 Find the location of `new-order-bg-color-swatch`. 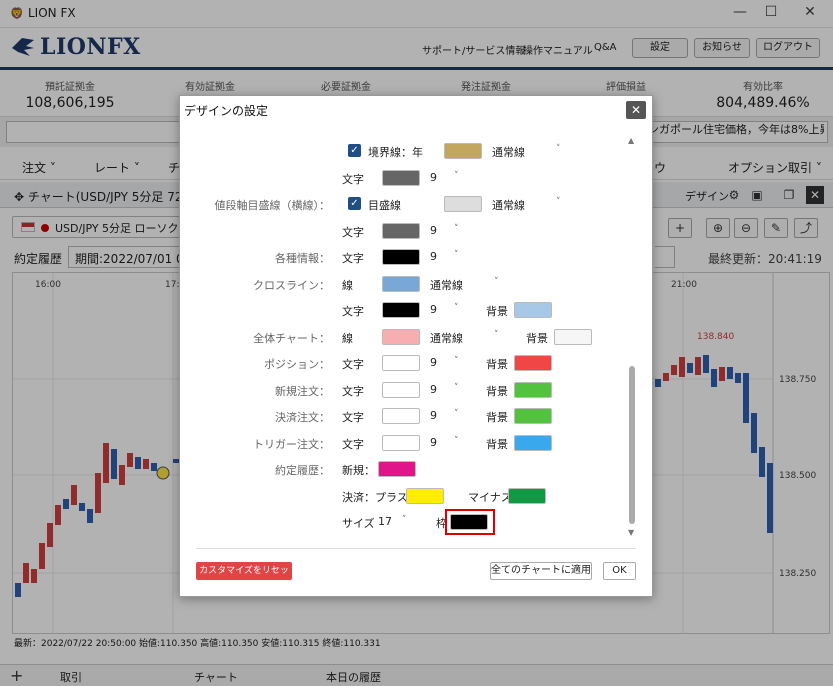

new-order-bg-color-swatch is located at coordinates (533, 390).